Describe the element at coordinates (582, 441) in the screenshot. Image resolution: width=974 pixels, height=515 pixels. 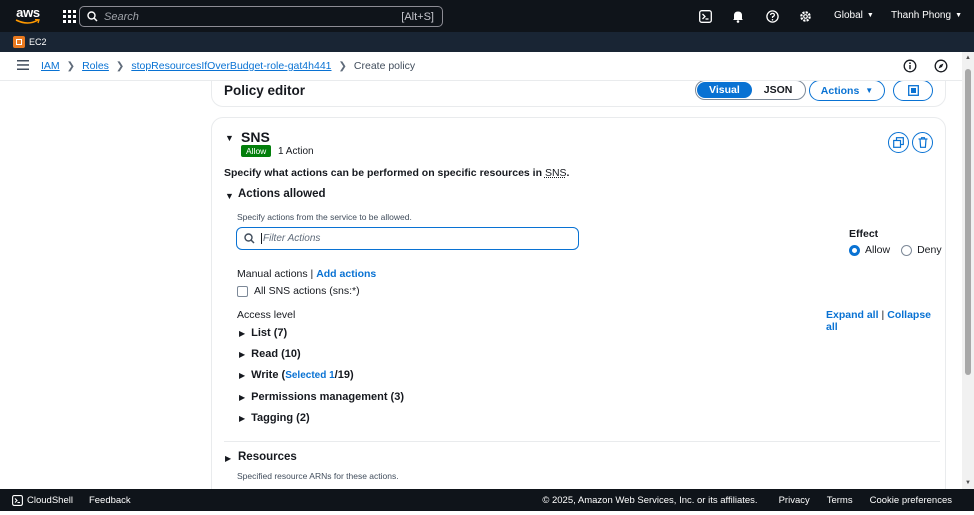
I see `section-divider` at that location.